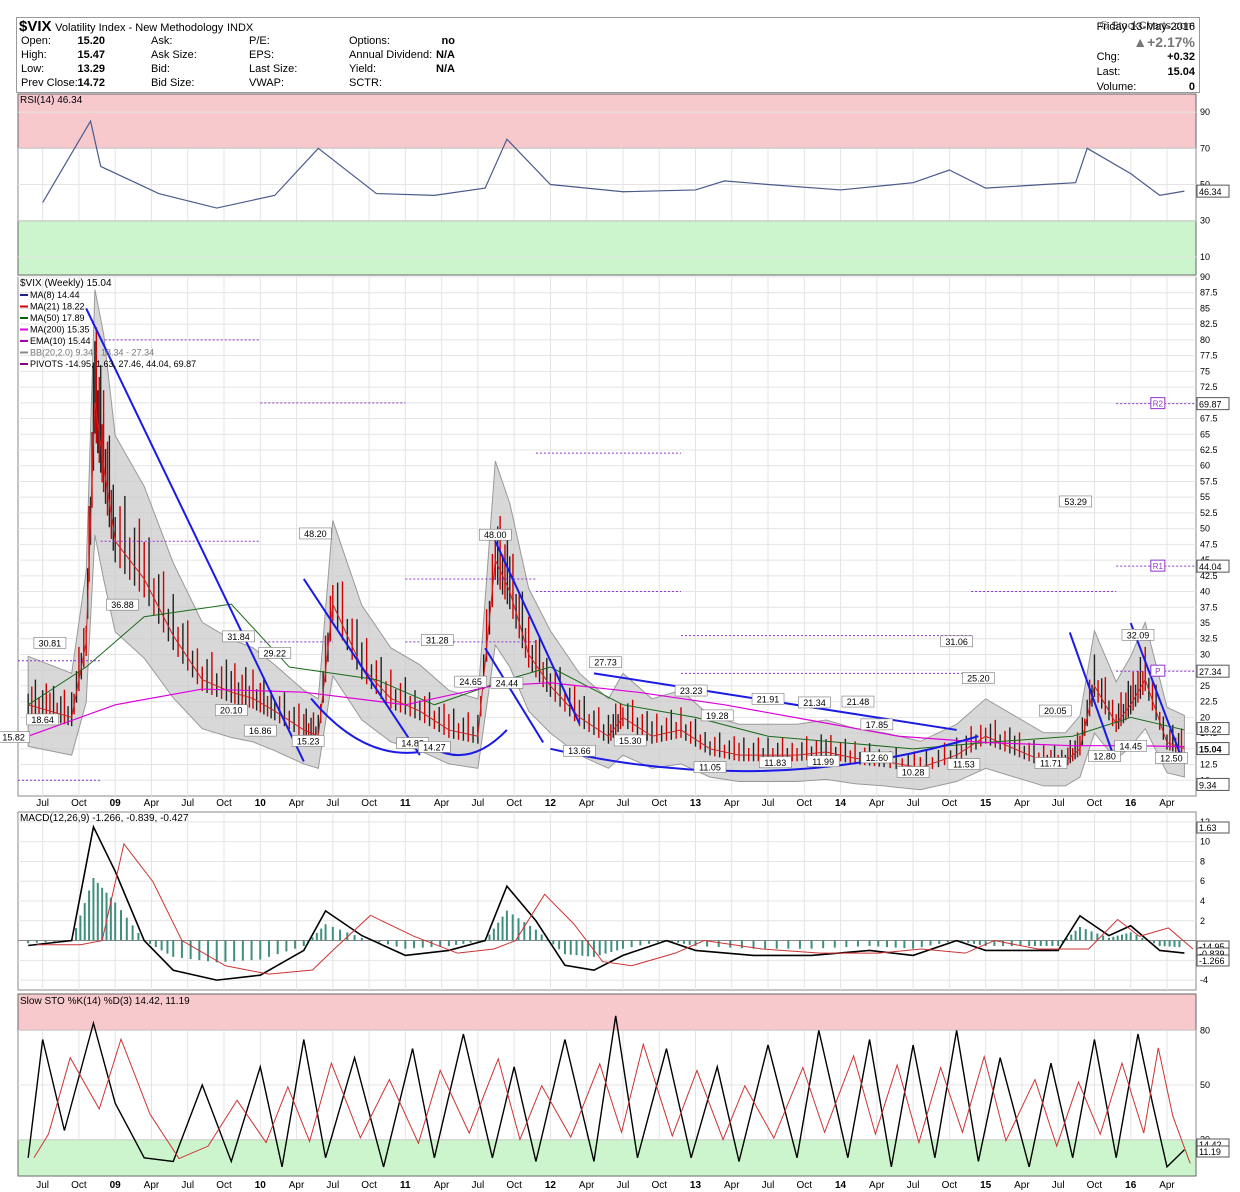 This screenshot has height=1192, width=1240. I want to click on price-point-label: 21.34, so click(814, 703).